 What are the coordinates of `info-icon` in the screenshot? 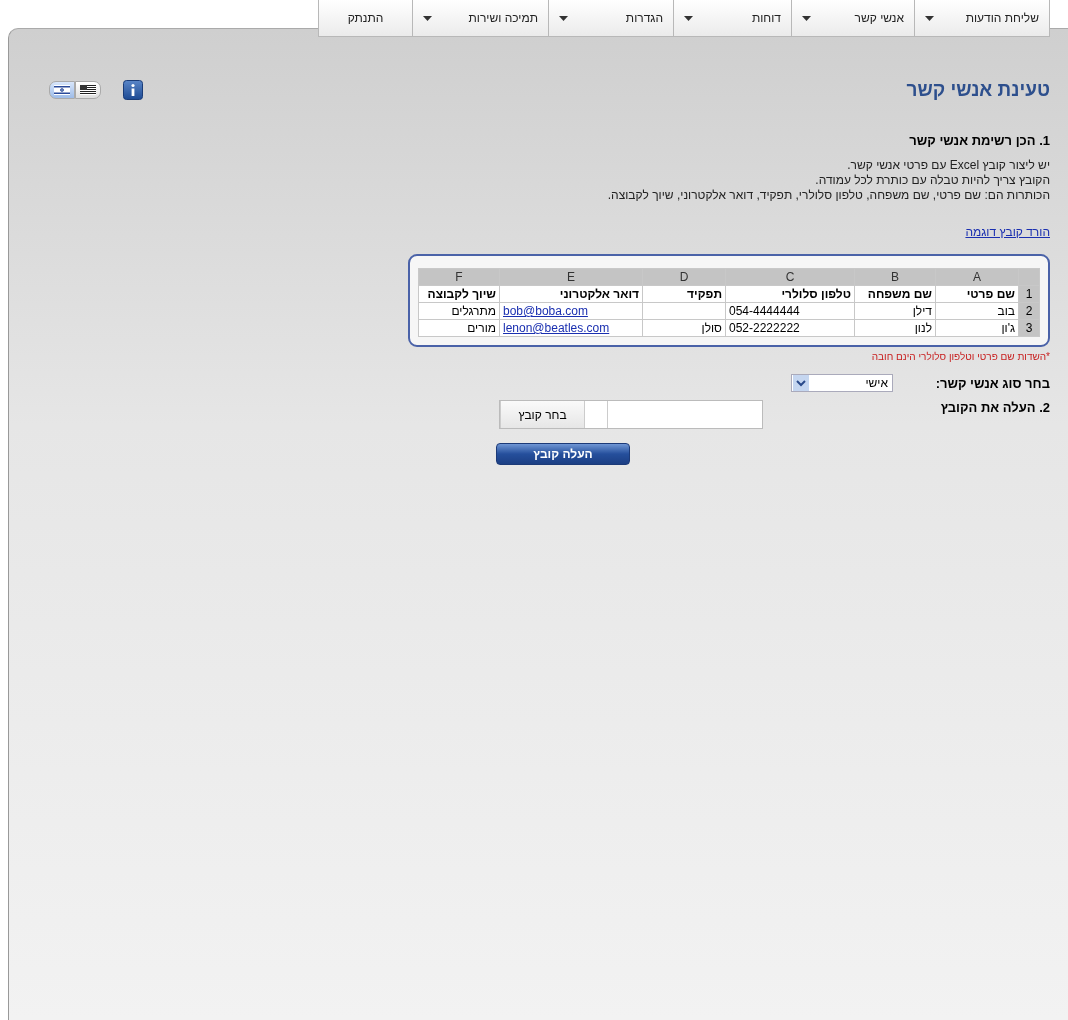 It's located at (133, 90).